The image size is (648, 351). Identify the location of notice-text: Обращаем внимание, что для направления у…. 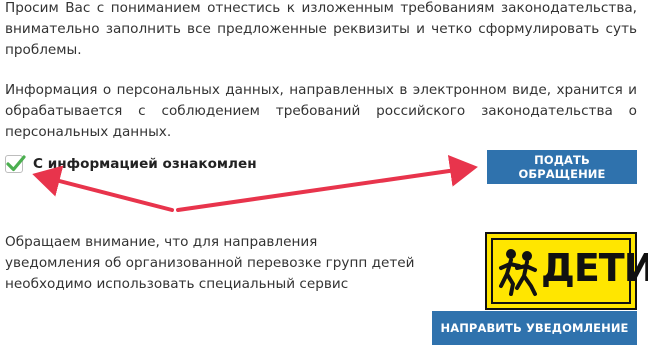
(210, 263).